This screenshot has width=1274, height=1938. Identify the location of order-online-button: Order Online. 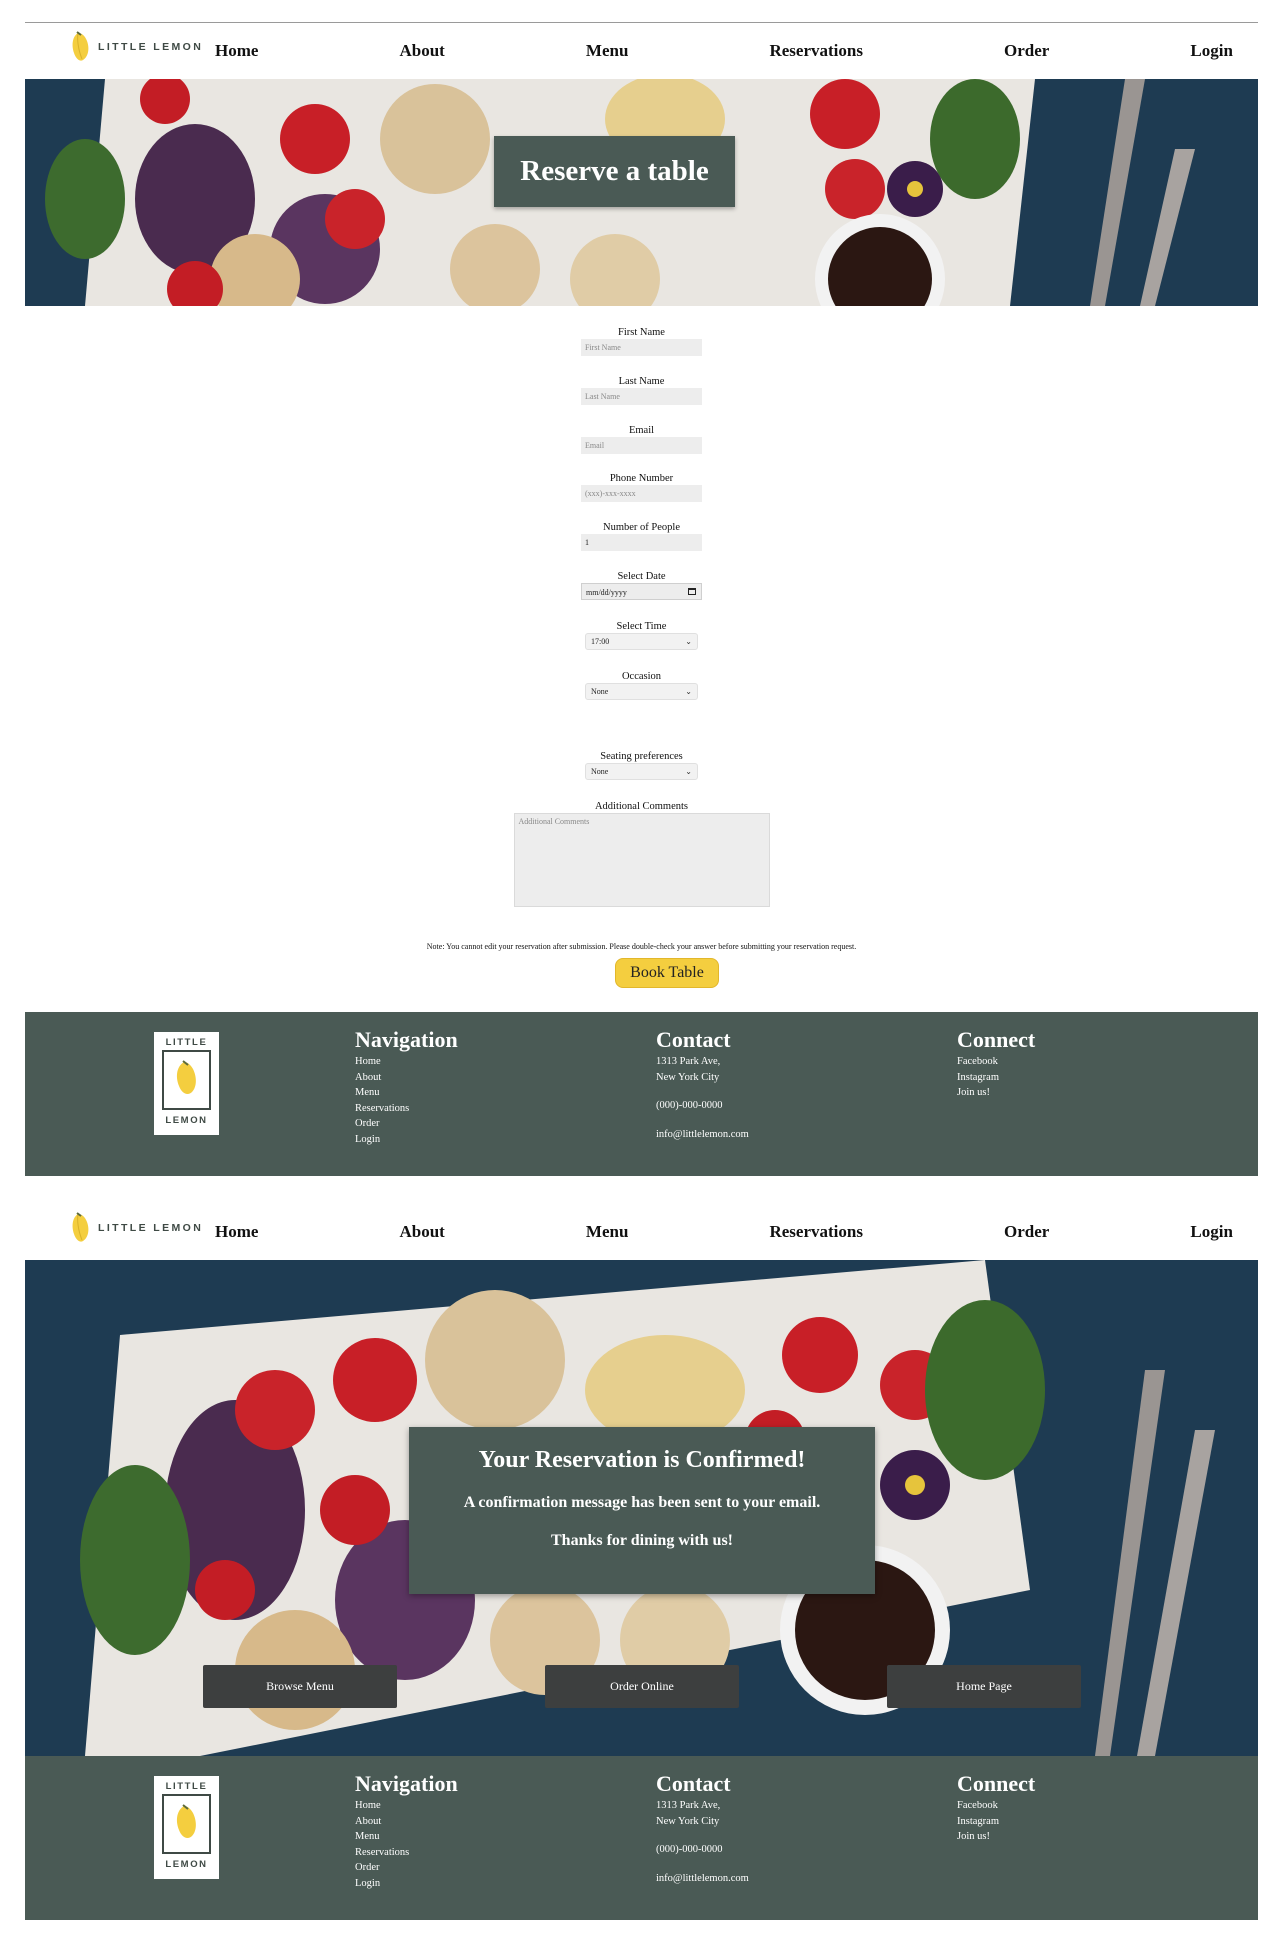
(642, 1686).